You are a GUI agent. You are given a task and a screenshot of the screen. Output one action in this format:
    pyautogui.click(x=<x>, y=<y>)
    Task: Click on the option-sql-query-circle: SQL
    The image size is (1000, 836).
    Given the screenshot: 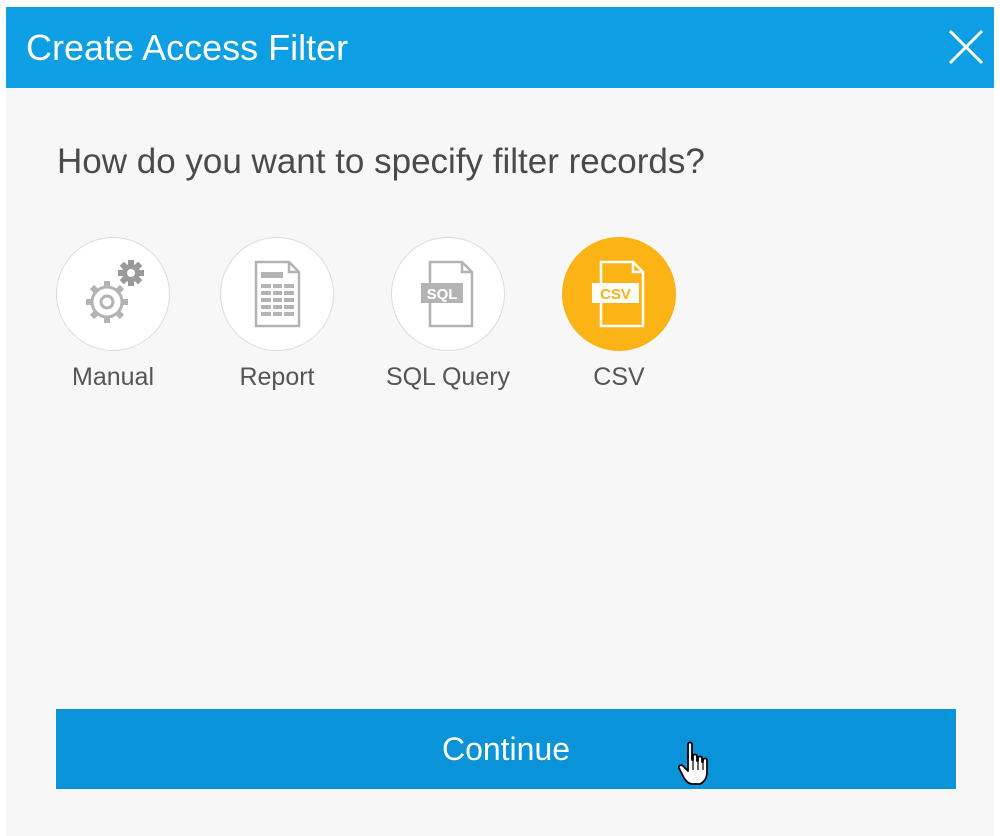 What is the action you would take?
    pyautogui.click(x=448, y=294)
    